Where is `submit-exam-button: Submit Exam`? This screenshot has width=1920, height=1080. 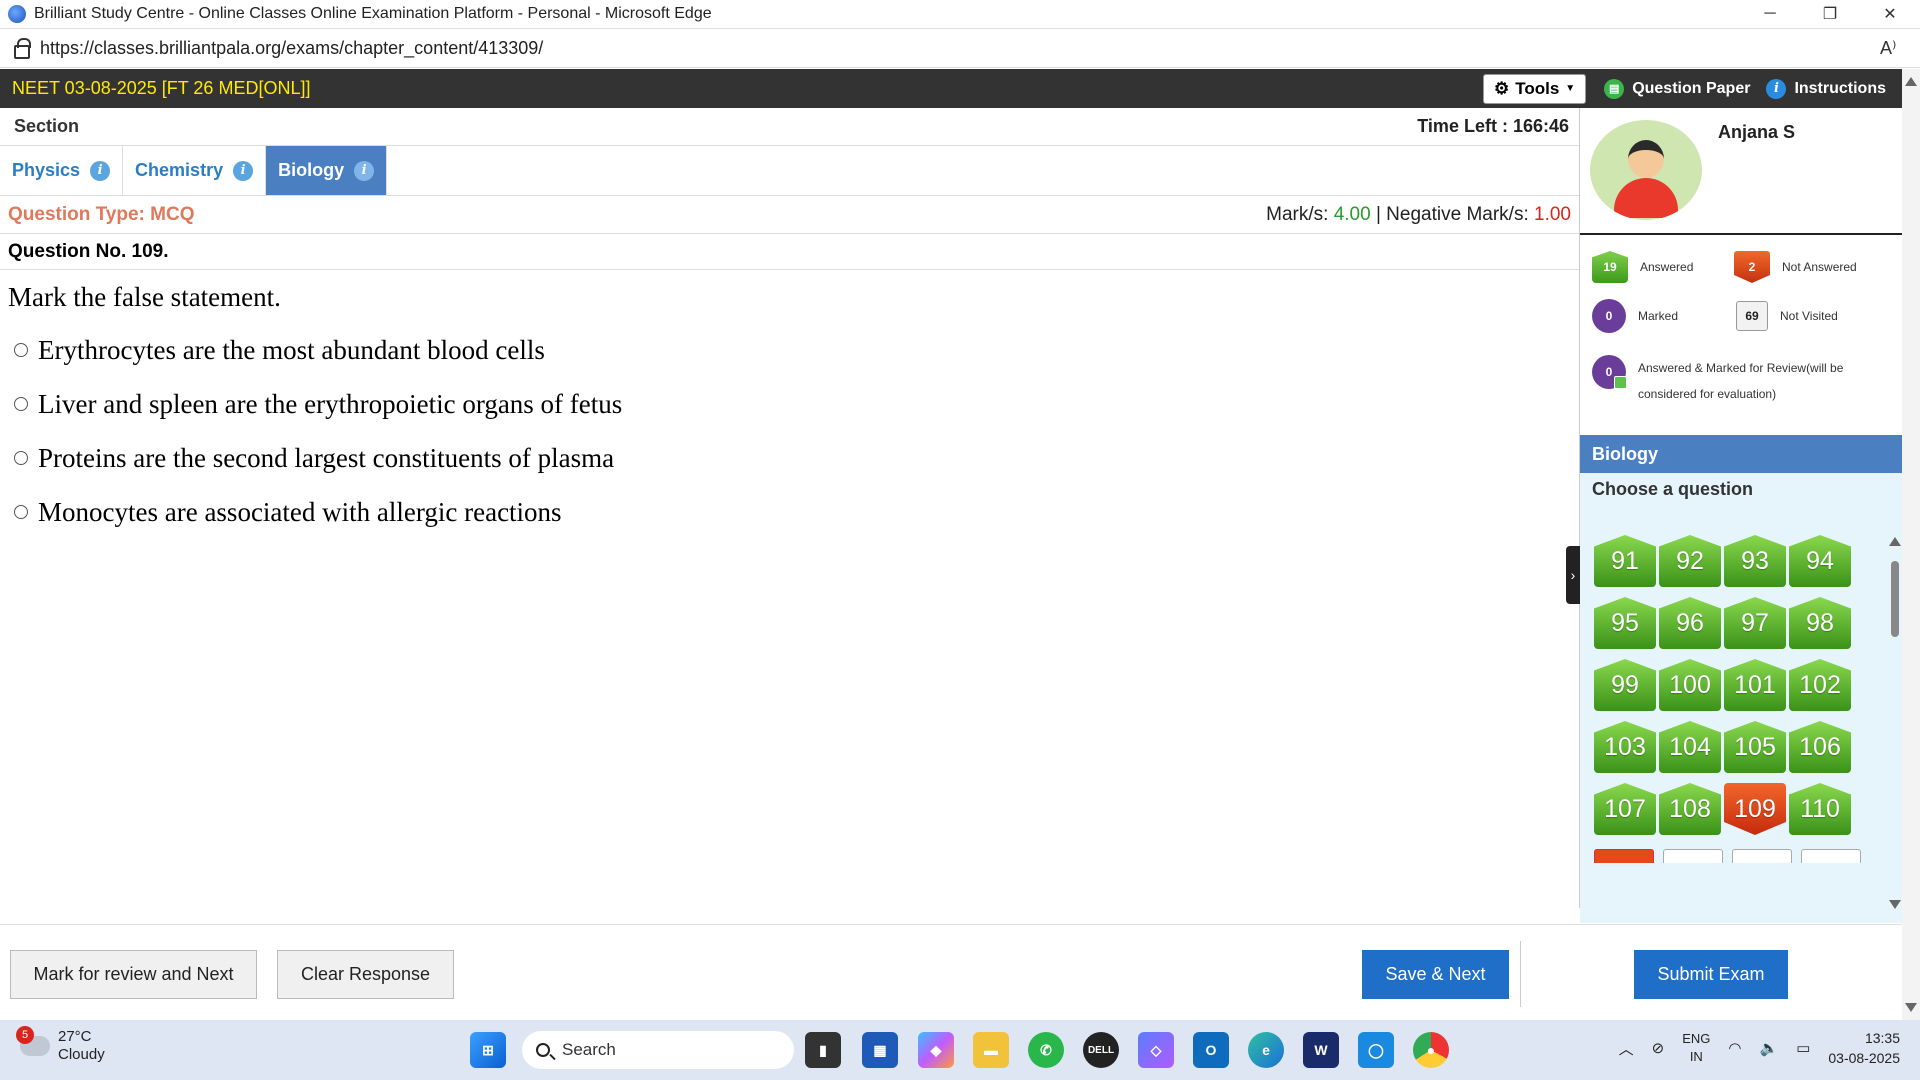
submit-exam-button: Submit Exam is located at coordinates (1711, 974).